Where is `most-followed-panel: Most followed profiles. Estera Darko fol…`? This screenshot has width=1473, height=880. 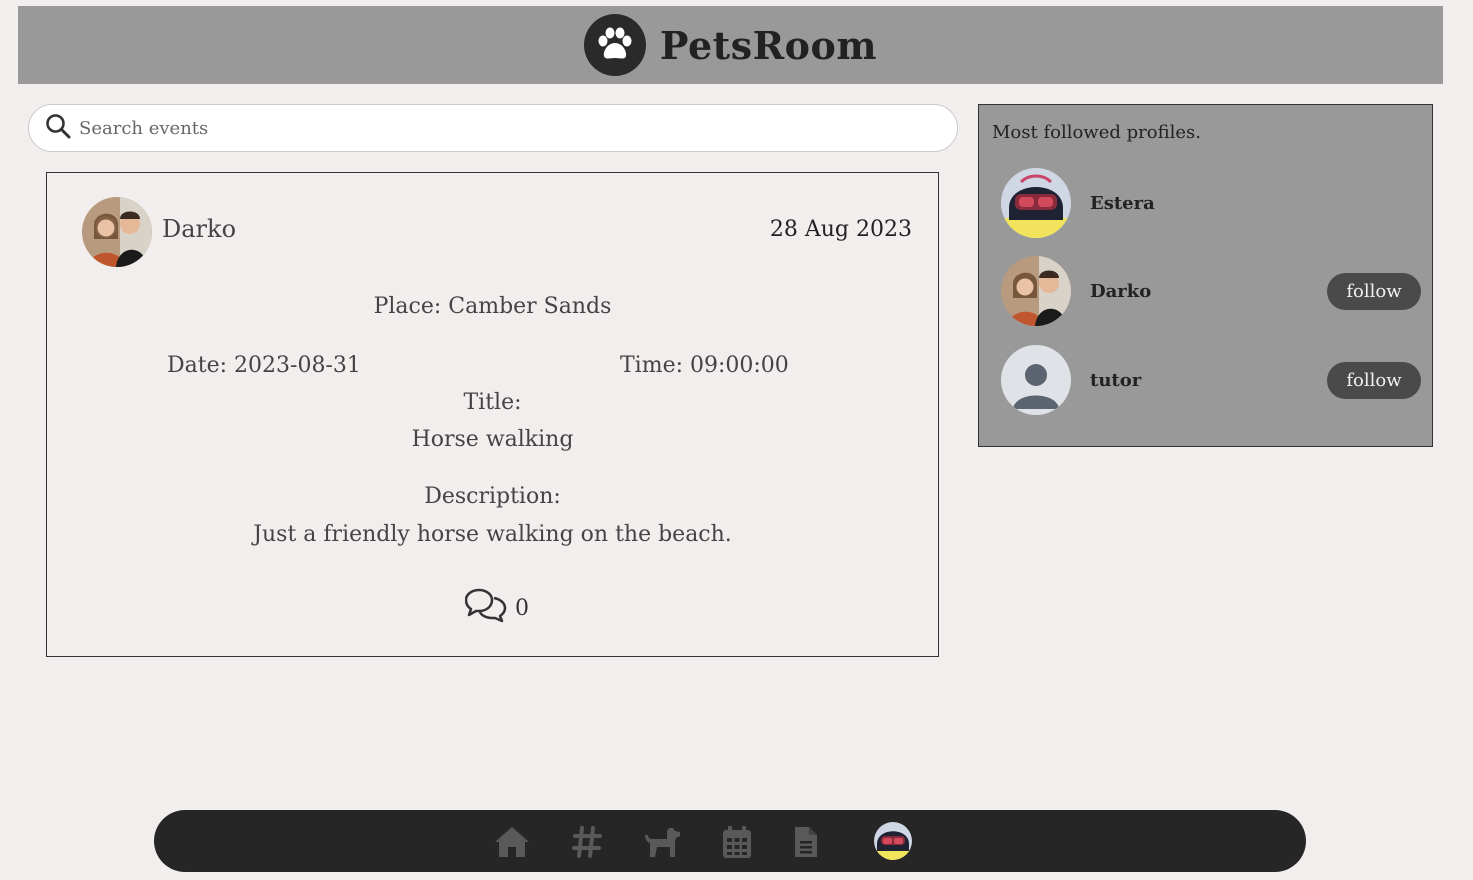 most-followed-panel: Most followed profiles. Estera Darko fol… is located at coordinates (1205, 275).